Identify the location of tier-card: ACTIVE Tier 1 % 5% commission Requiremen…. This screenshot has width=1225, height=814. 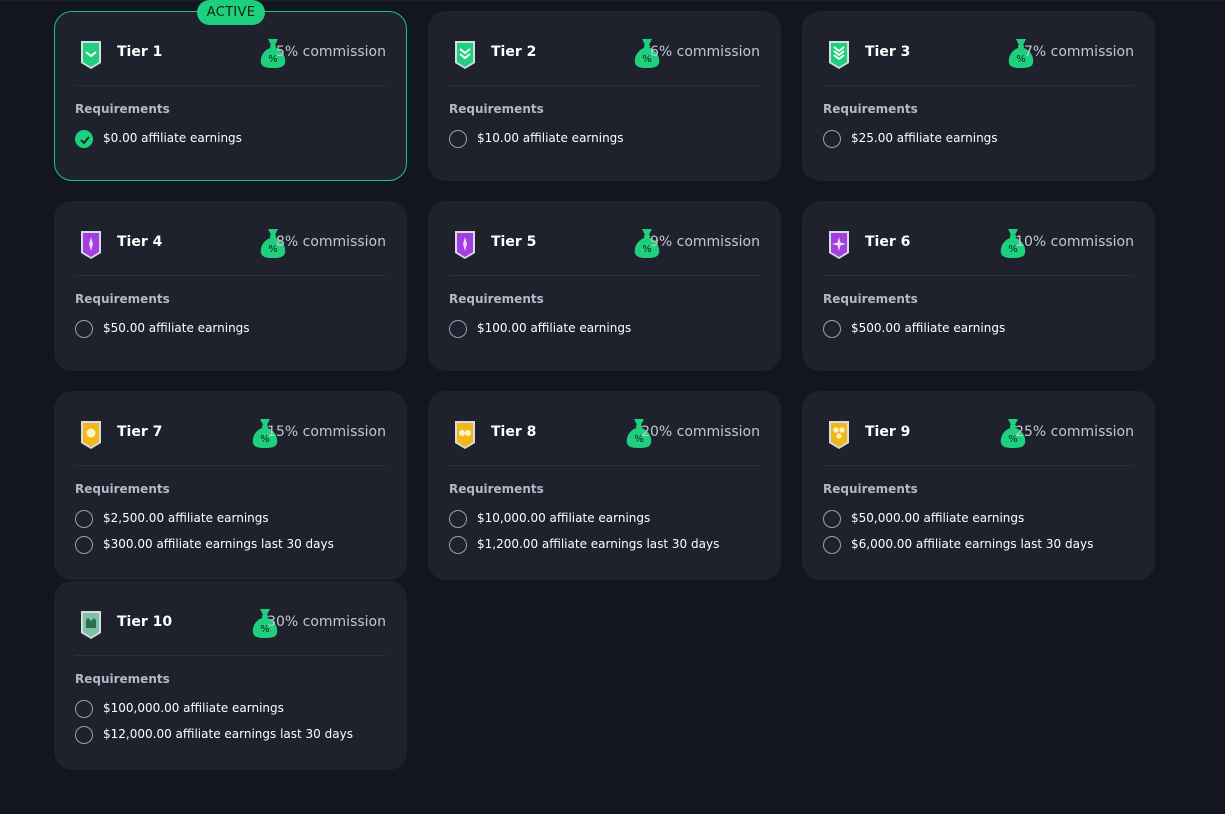
(230, 90).